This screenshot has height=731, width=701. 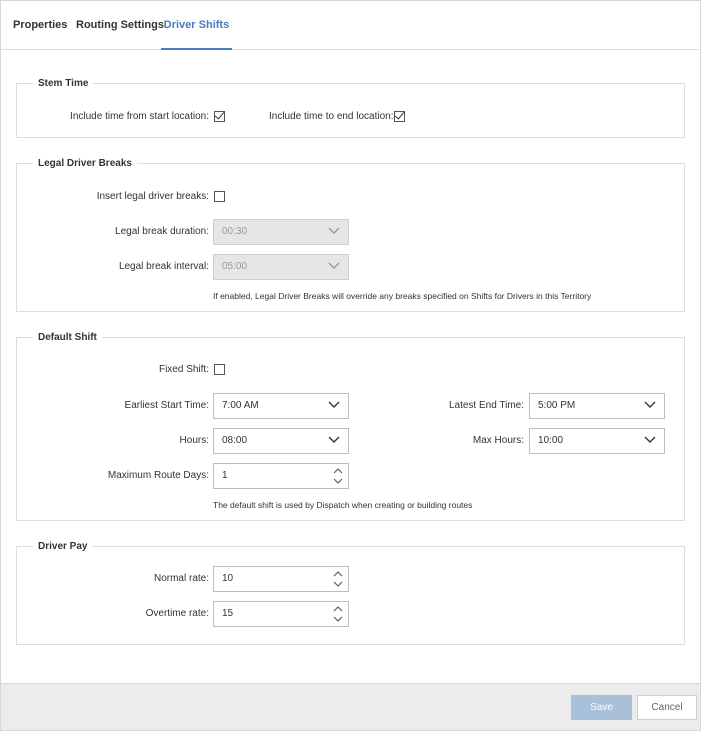 What do you see at coordinates (196, 25) in the screenshot?
I see `tab-driver-shifts: Driver Shifts` at bounding box center [196, 25].